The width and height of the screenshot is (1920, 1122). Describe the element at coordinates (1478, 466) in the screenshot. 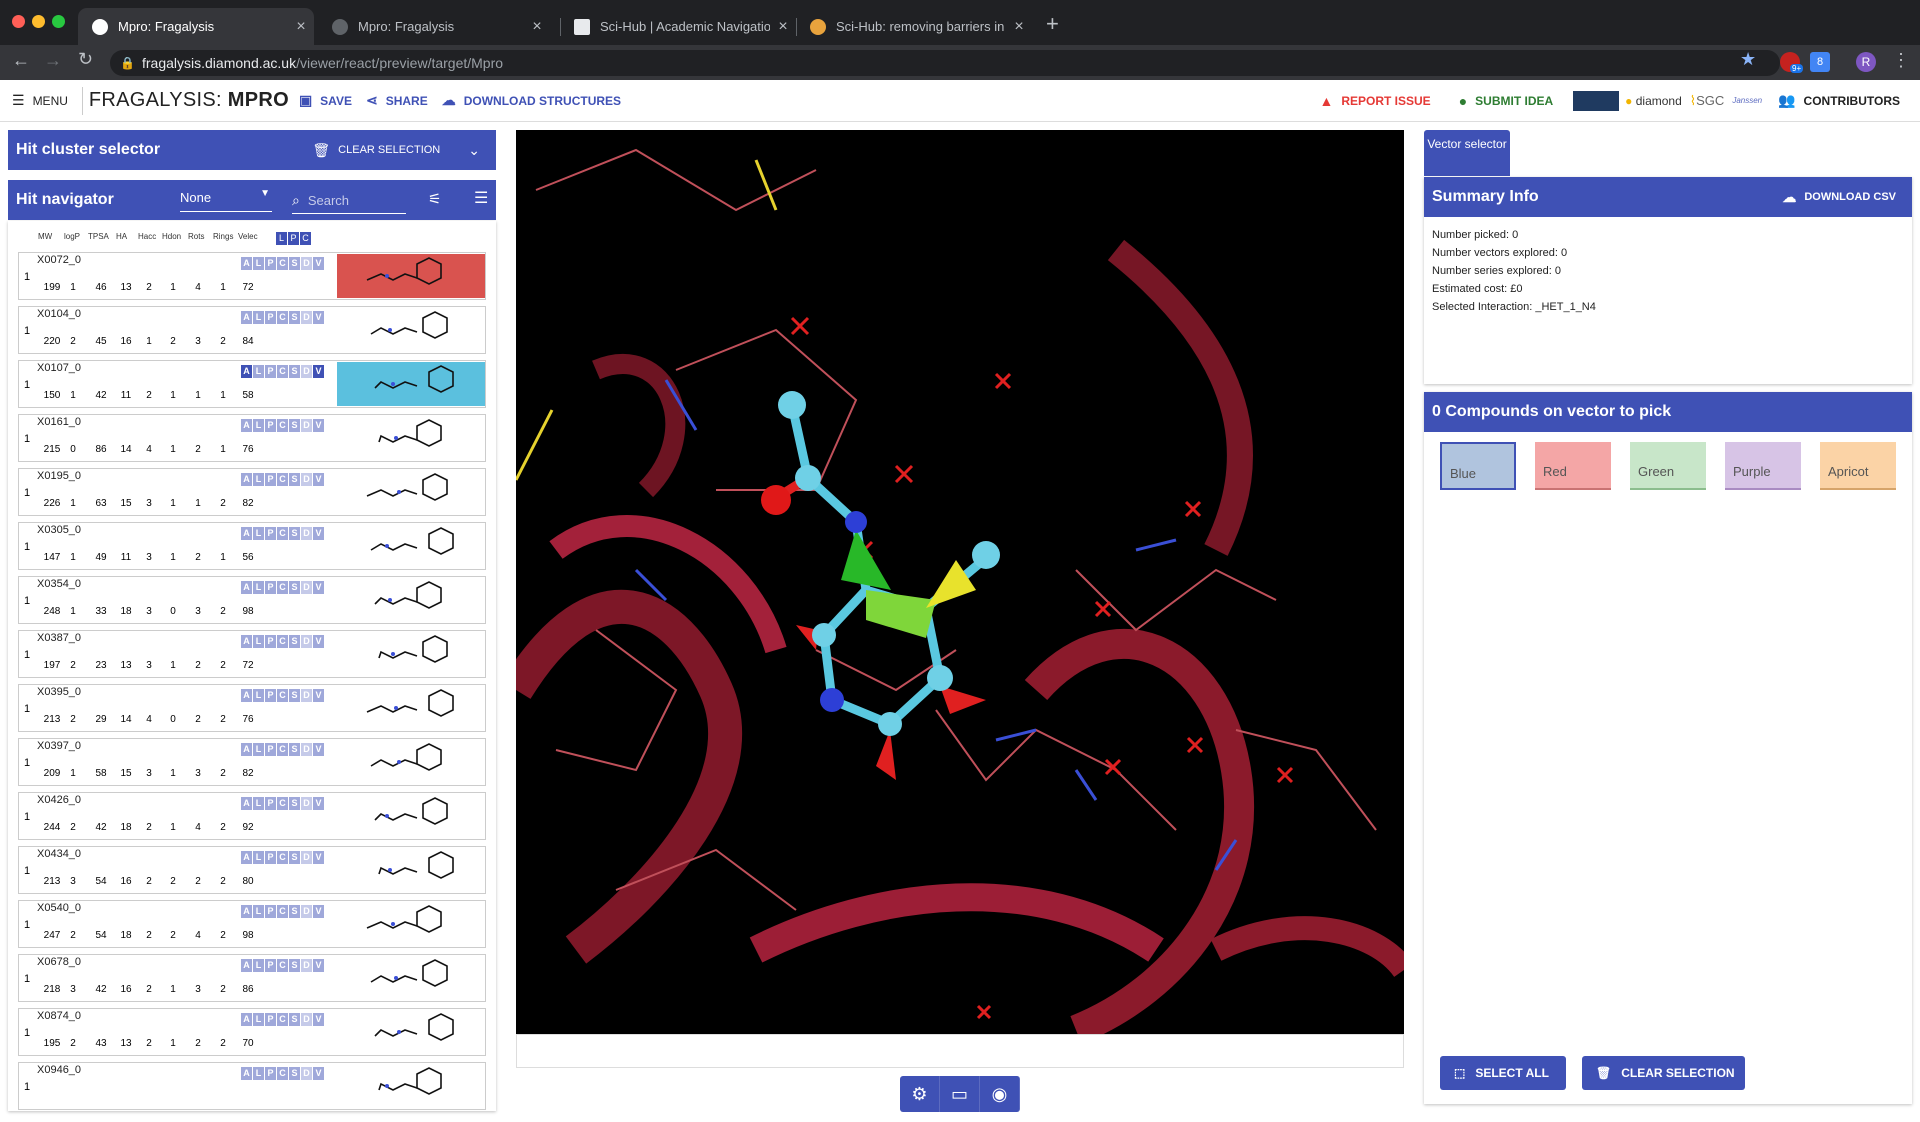

I see `swatch-blue: Blue` at that location.